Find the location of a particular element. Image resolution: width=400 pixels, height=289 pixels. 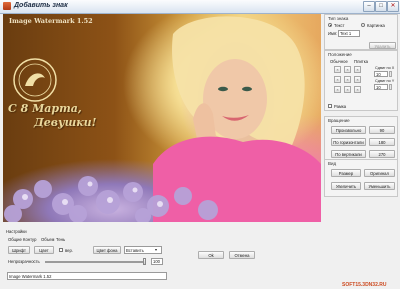

chevron-down-icon: ▾ is located at coordinates (156, 249).